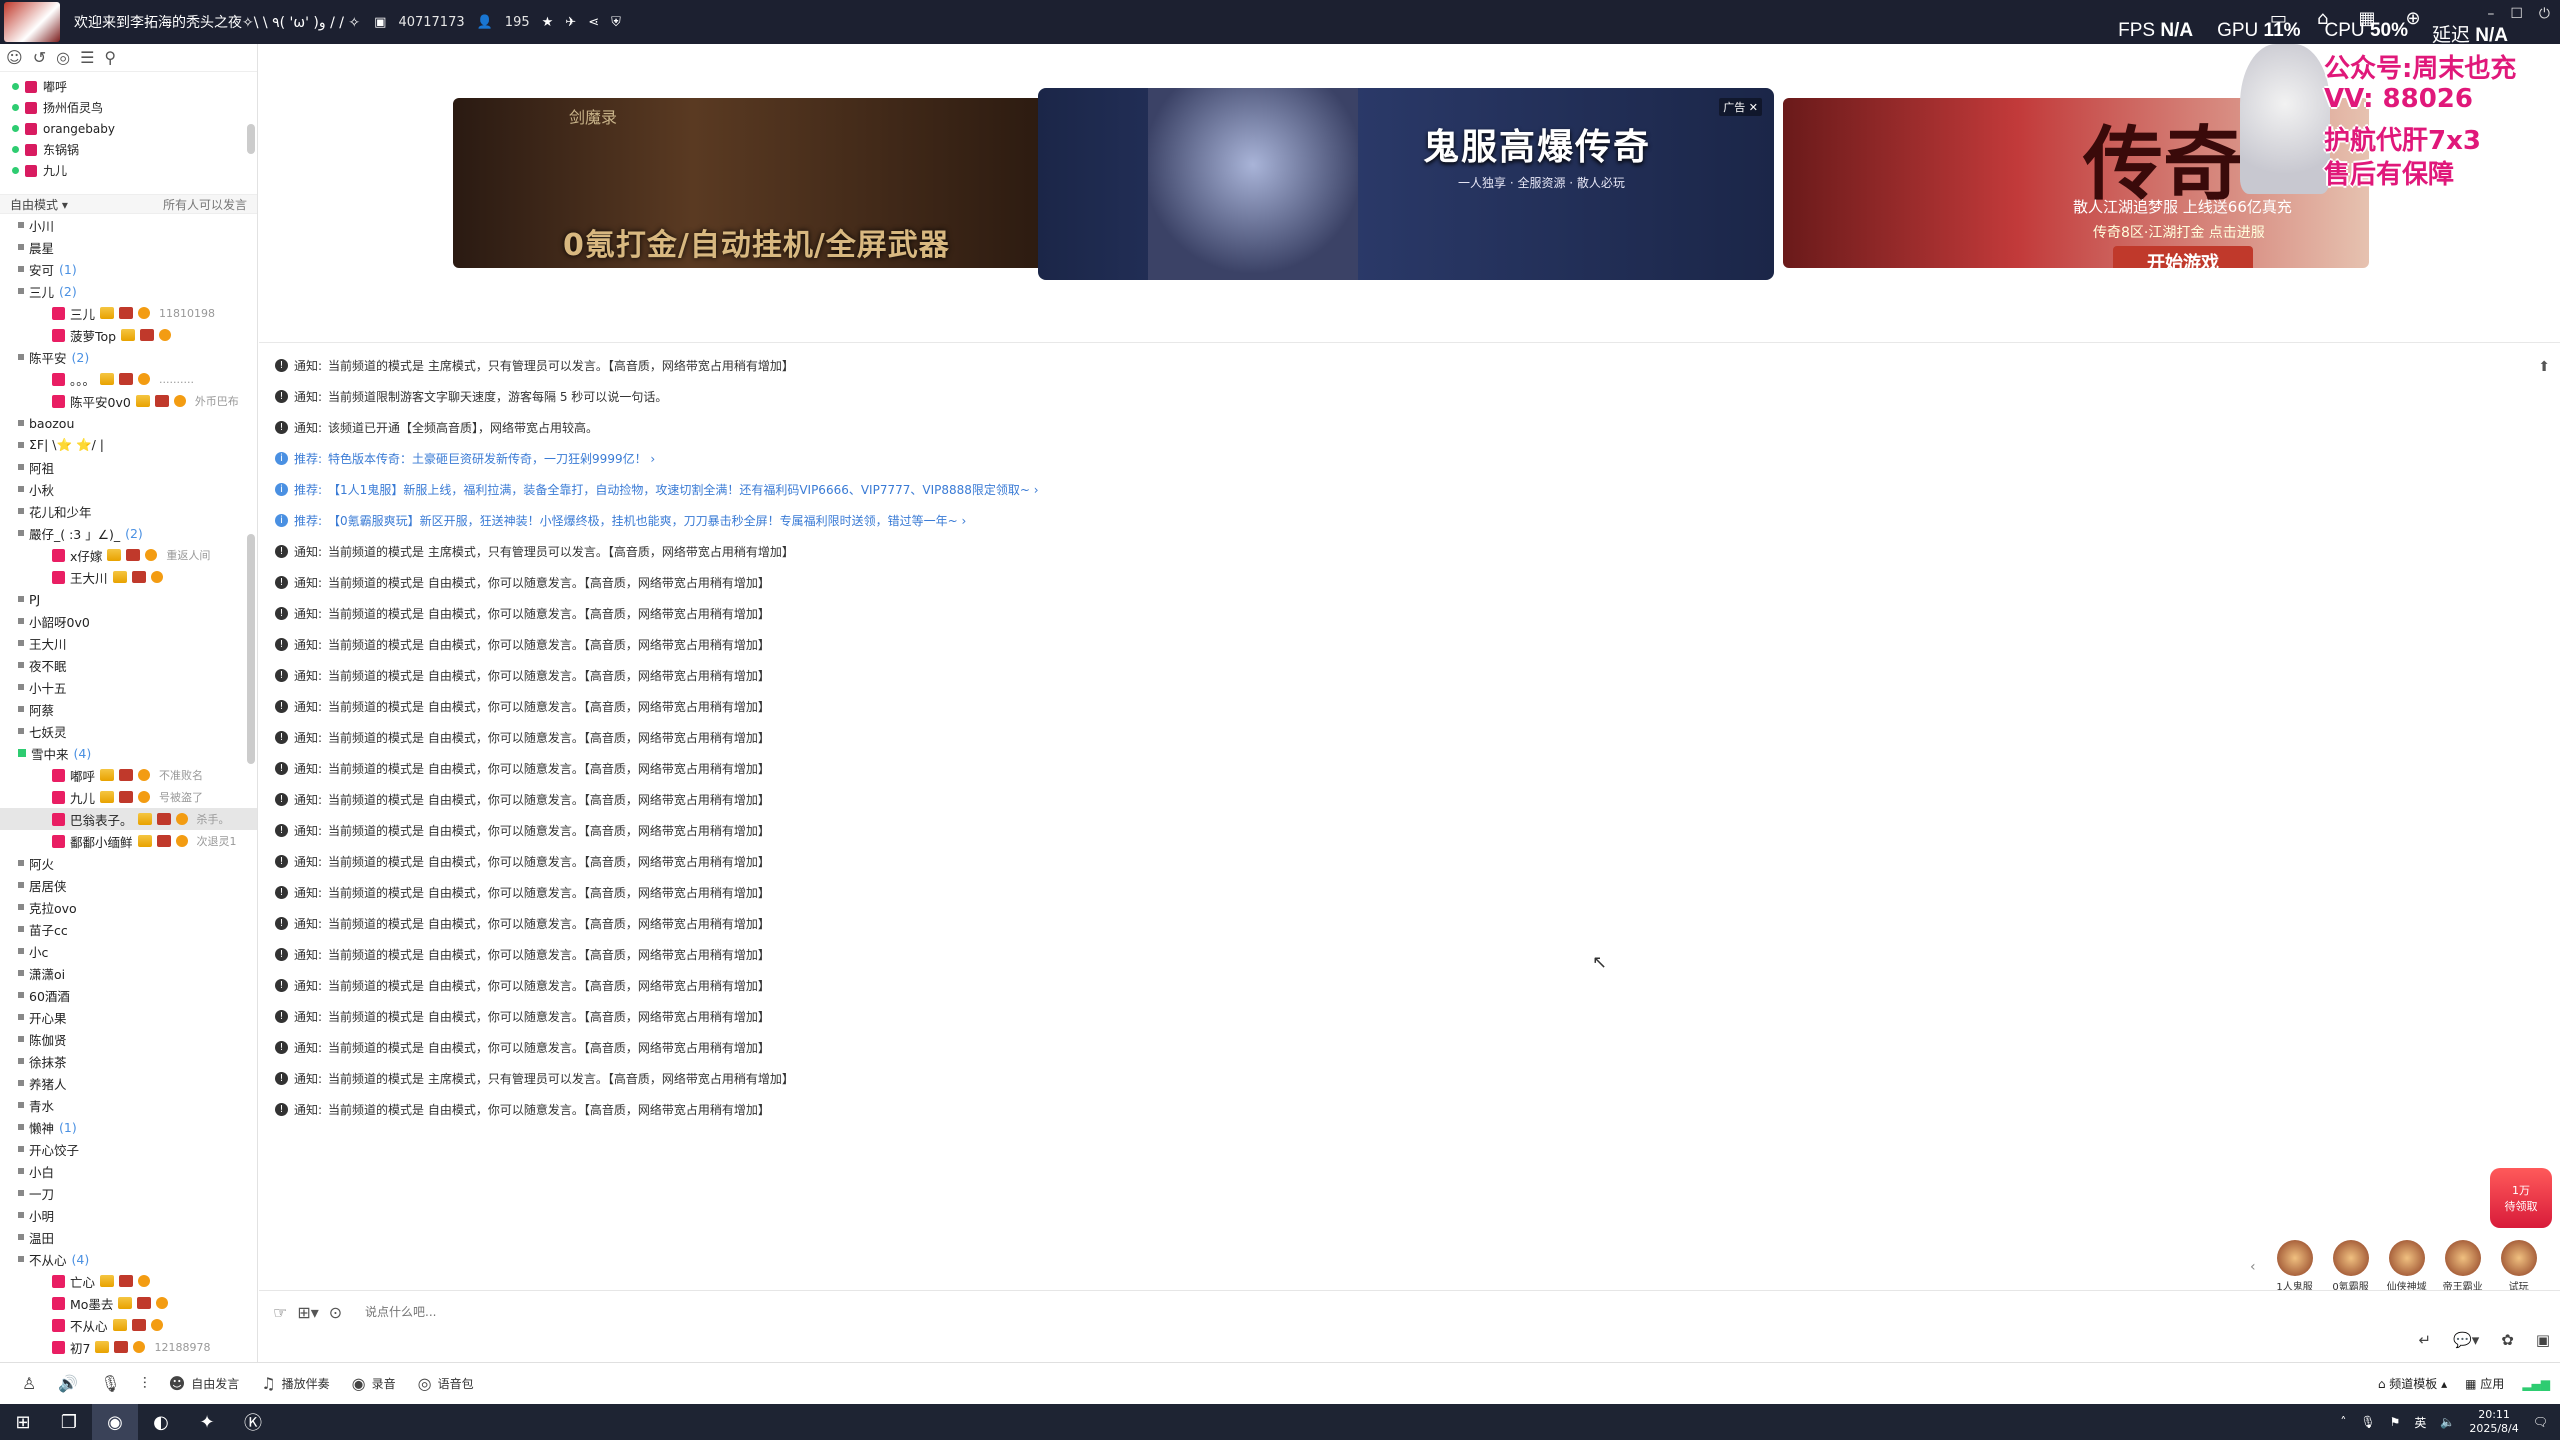 This screenshot has width=2560, height=1440. I want to click on channel-row: 克拉ovo, so click(128, 907).